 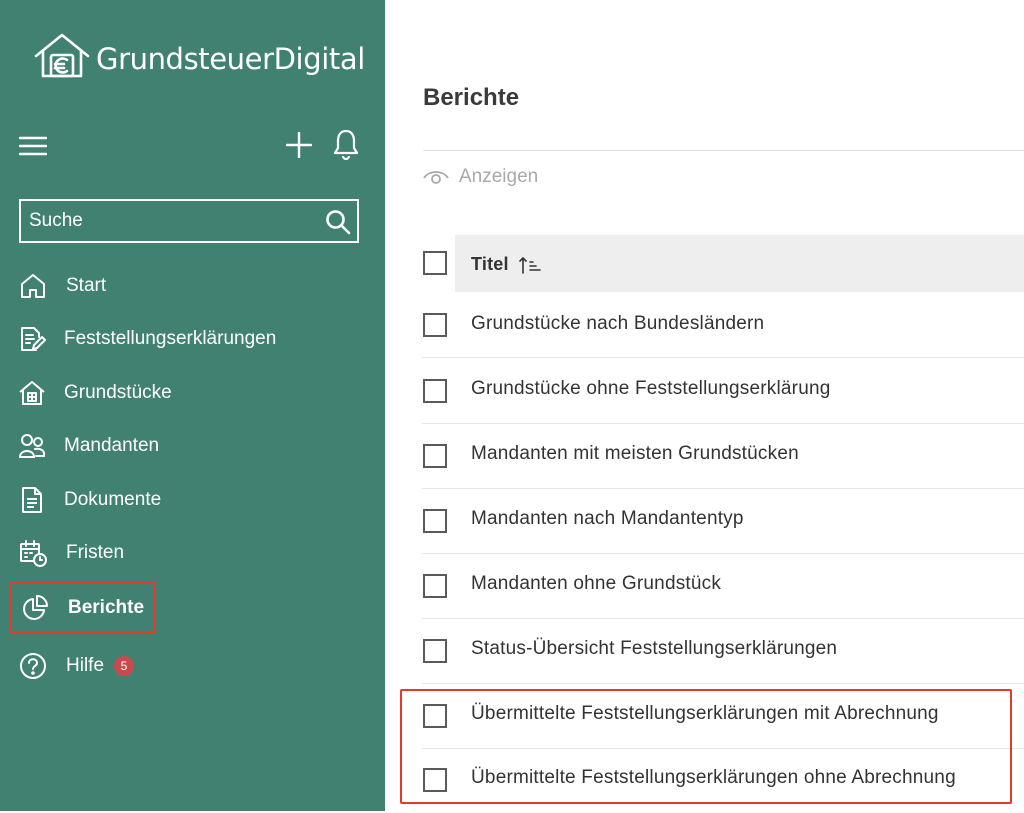 I want to click on sidebar-item-label: Fristen, so click(x=95, y=552).